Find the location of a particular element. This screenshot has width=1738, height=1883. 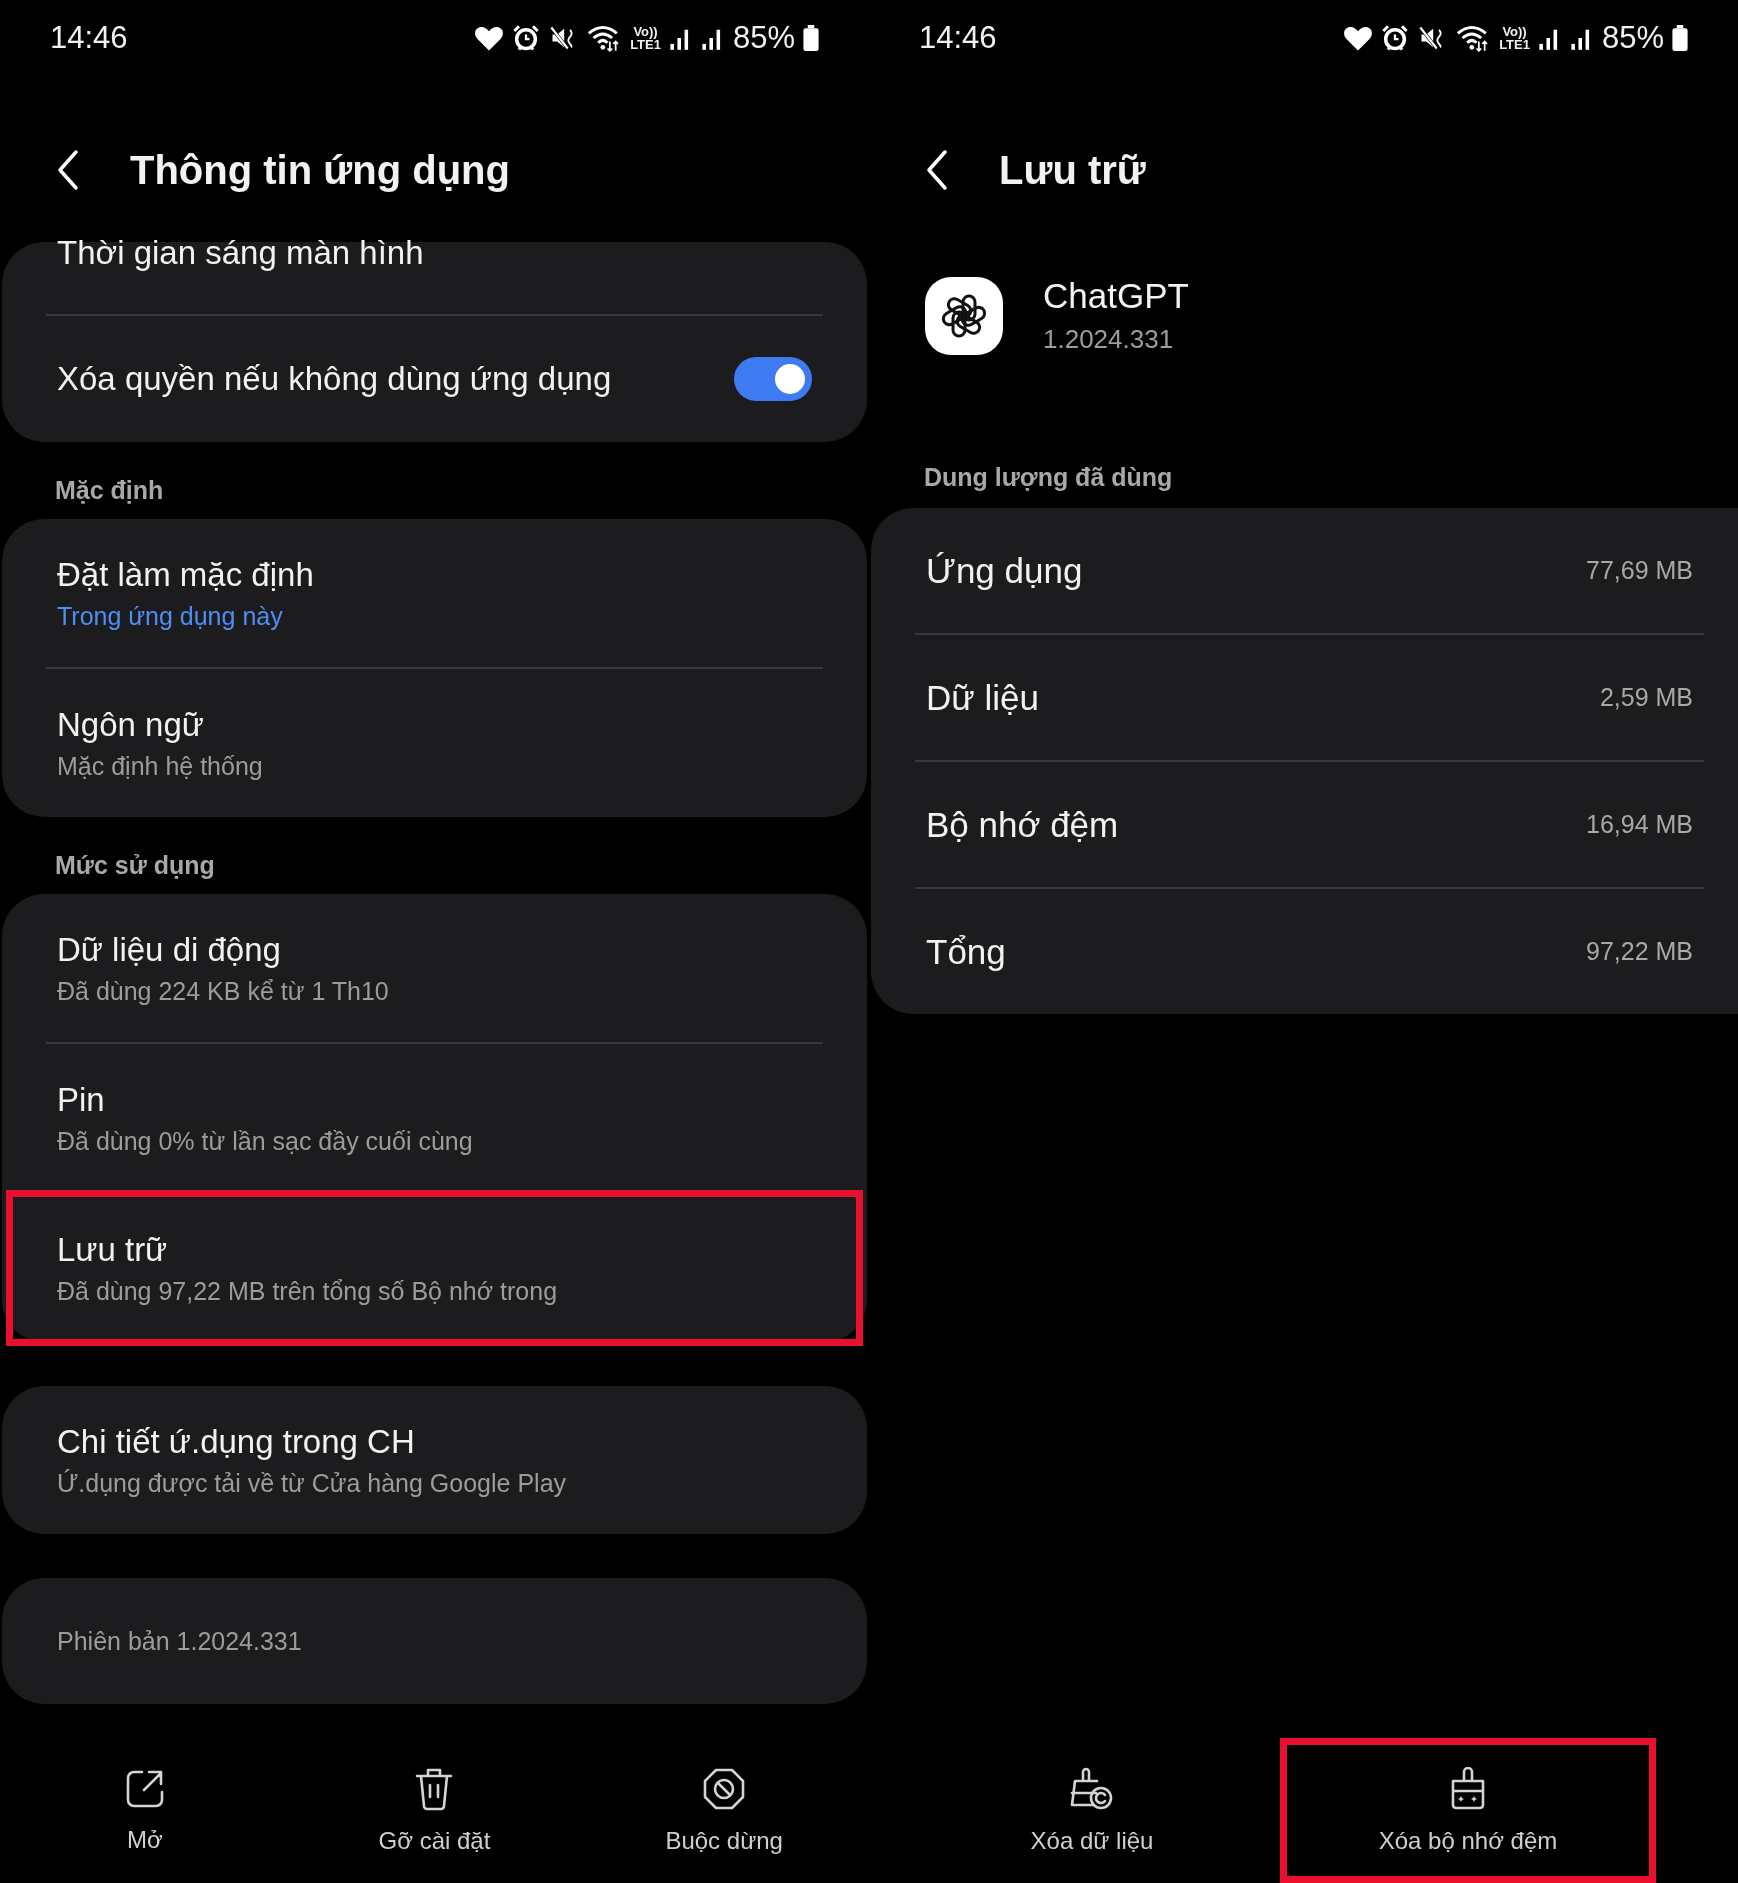

screen-title: Thông tin ứng dụng is located at coordinates (320, 170).